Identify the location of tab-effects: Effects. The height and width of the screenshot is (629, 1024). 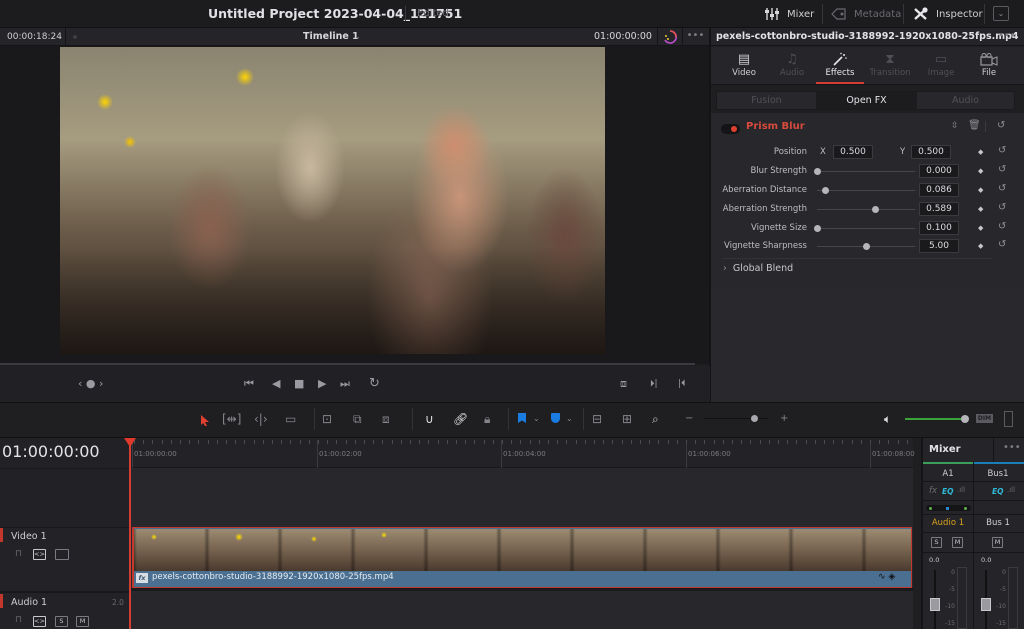
(840, 67).